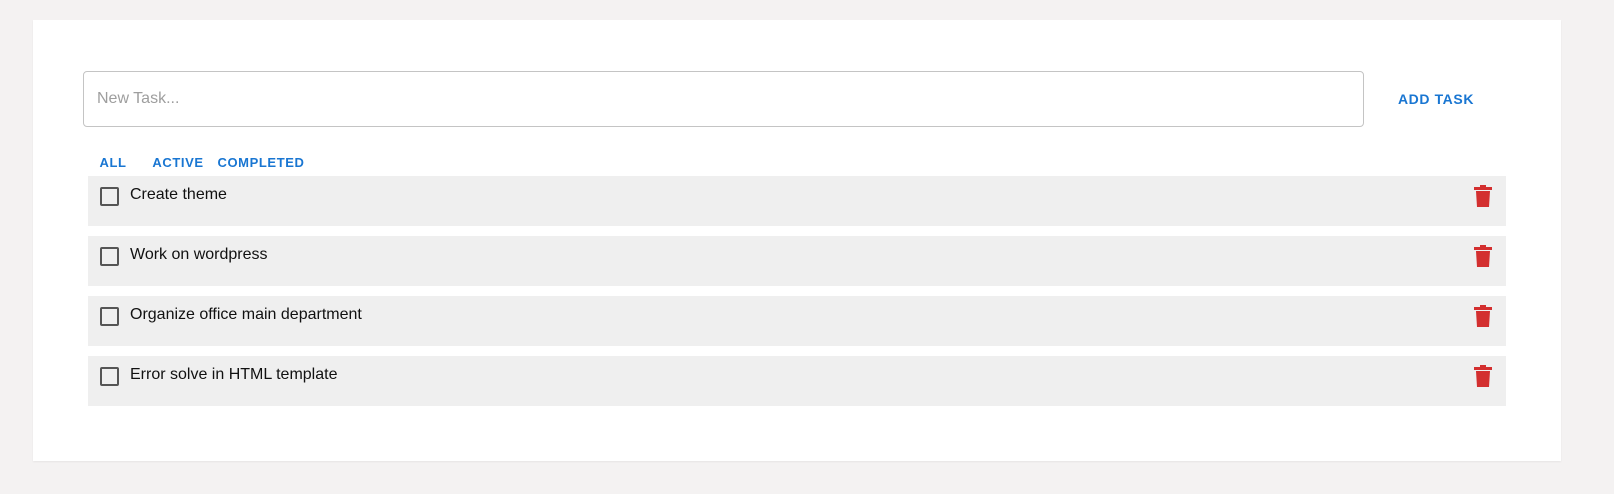  I want to click on filter-completed-button: COMPLETED, so click(261, 162).